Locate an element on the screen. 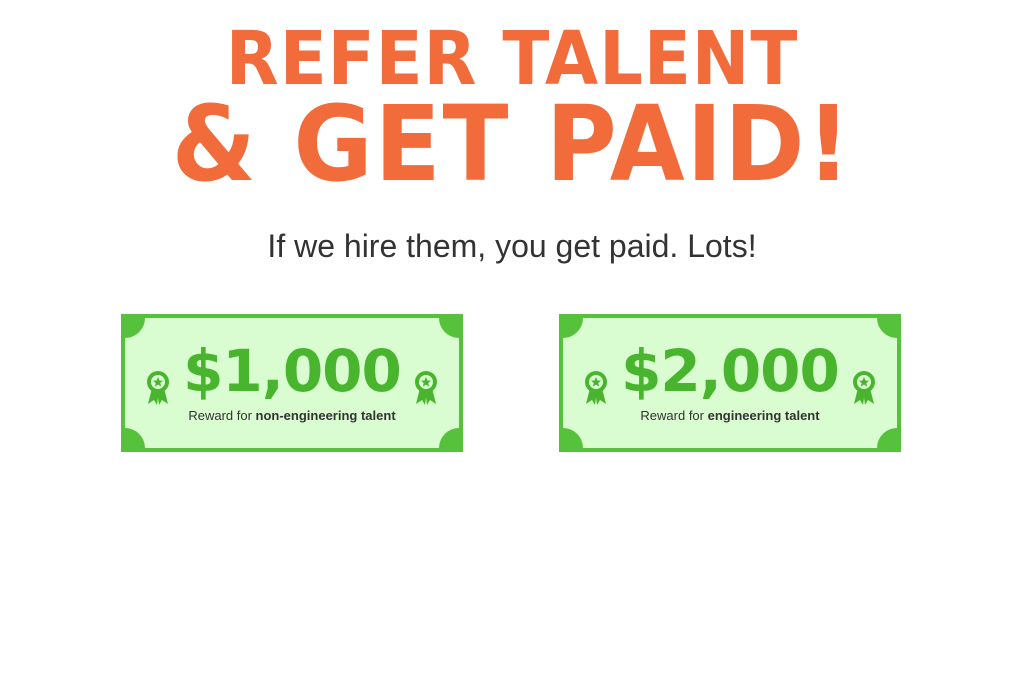 This screenshot has height=683, width=1024. reward-amount: $1,000 is located at coordinates (292, 371).